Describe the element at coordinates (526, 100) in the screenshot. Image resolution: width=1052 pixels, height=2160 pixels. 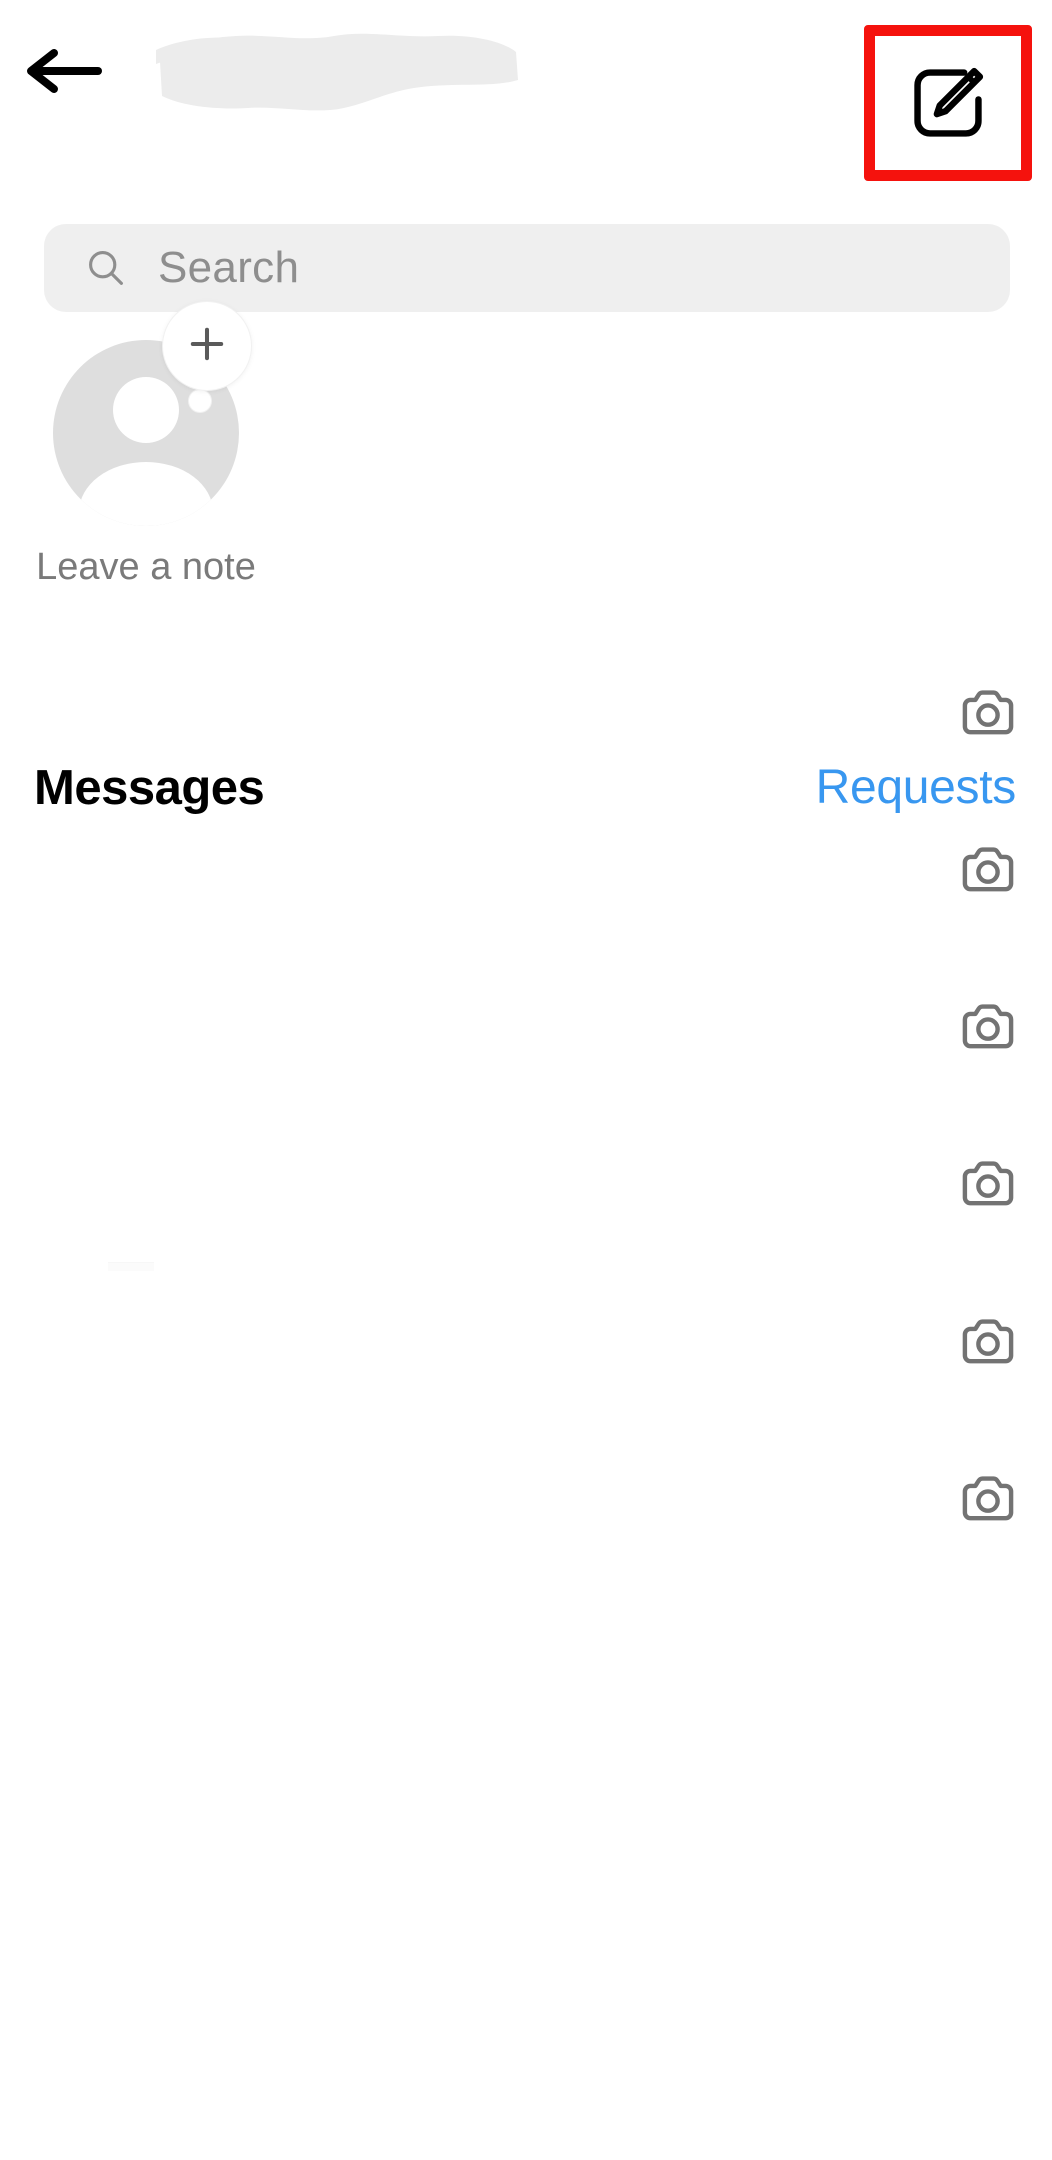
I see `header-bar` at that location.